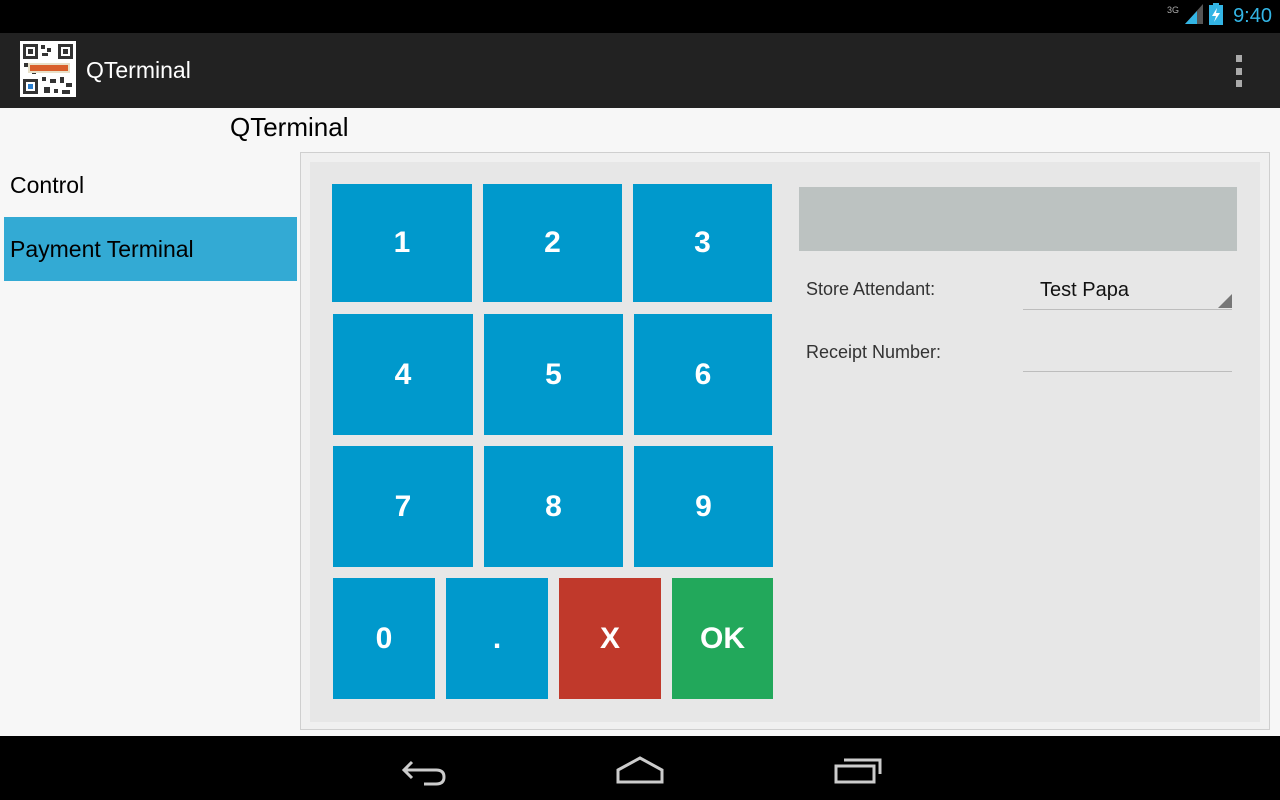 This screenshot has height=800, width=1280. I want to click on key-2-button: 2, so click(552, 243).